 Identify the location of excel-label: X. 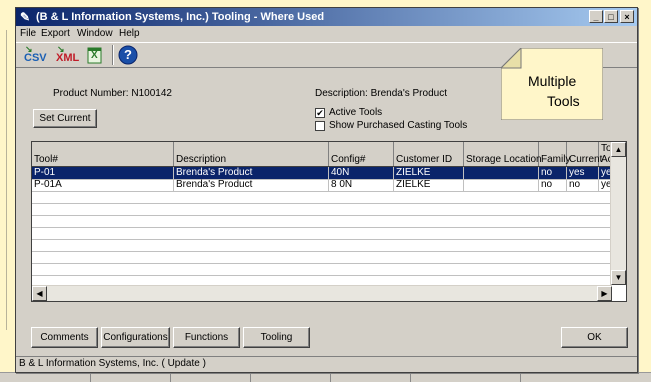
(94, 55).